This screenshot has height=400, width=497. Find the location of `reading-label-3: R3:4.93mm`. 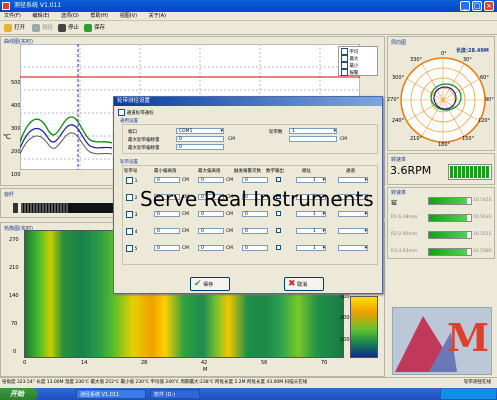

reading-label-3: R3:4.93mm is located at coordinates (404, 251).